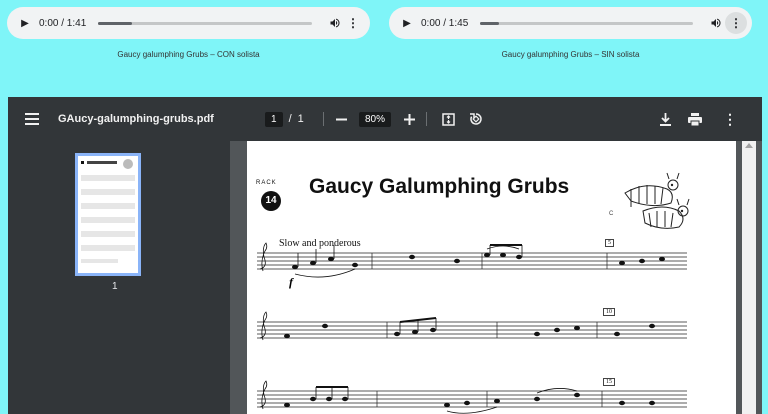 The width and height of the screenshot is (768, 414). Describe the element at coordinates (188, 54) in the screenshot. I see `audio-caption-con-solista: Gaucy galumphing Grubs – CON solista` at that location.